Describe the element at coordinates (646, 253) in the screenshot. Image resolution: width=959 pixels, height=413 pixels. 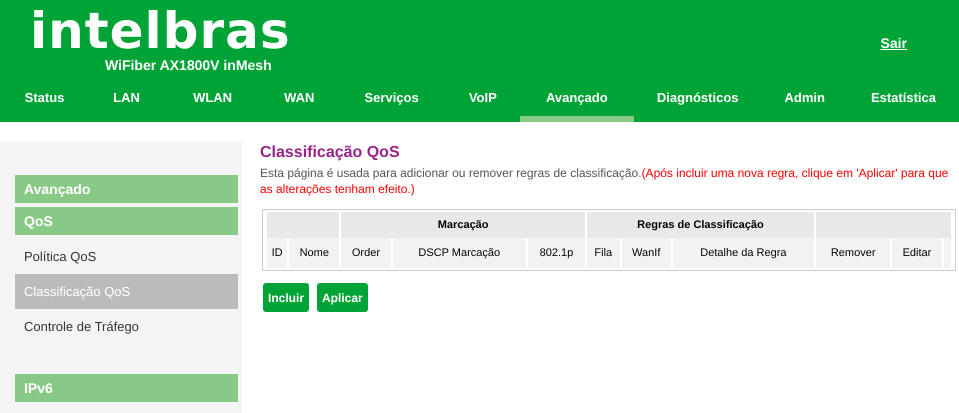
I see `column-header: WanIf` at that location.